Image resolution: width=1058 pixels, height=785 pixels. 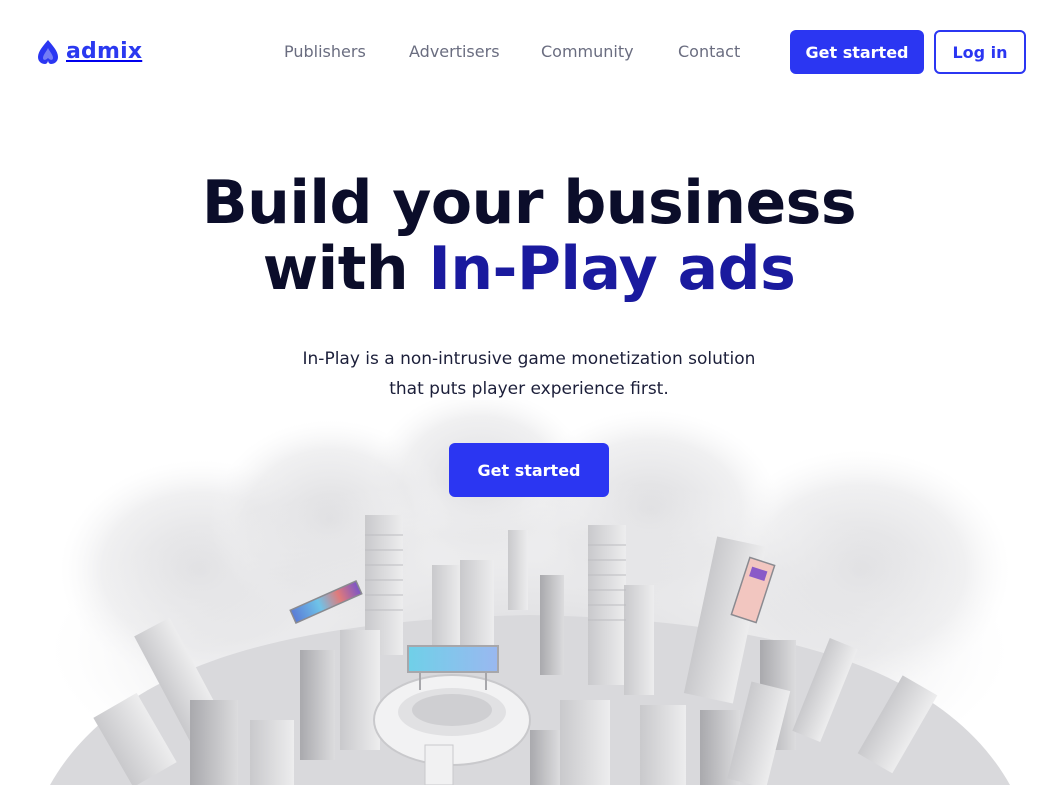 I want to click on get-started-button: Get started, so click(x=857, y=52).